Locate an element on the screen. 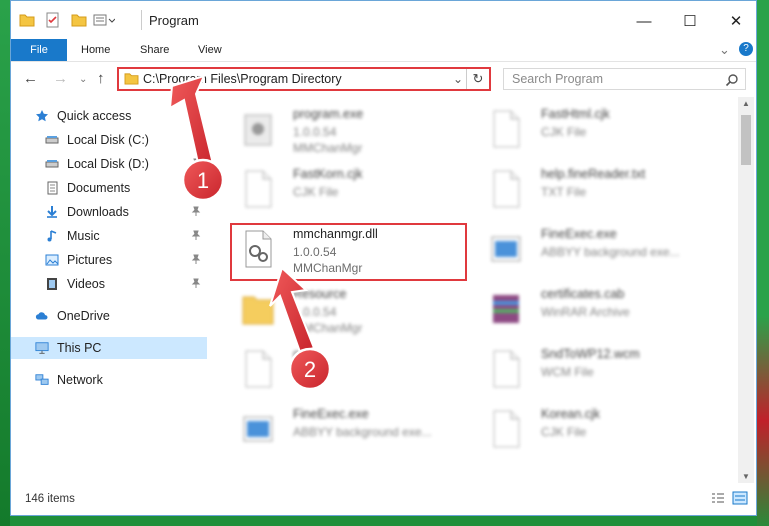 The image size is (769, 526). scroll-down-icon: ▼ is located at coordinates (746, 476).